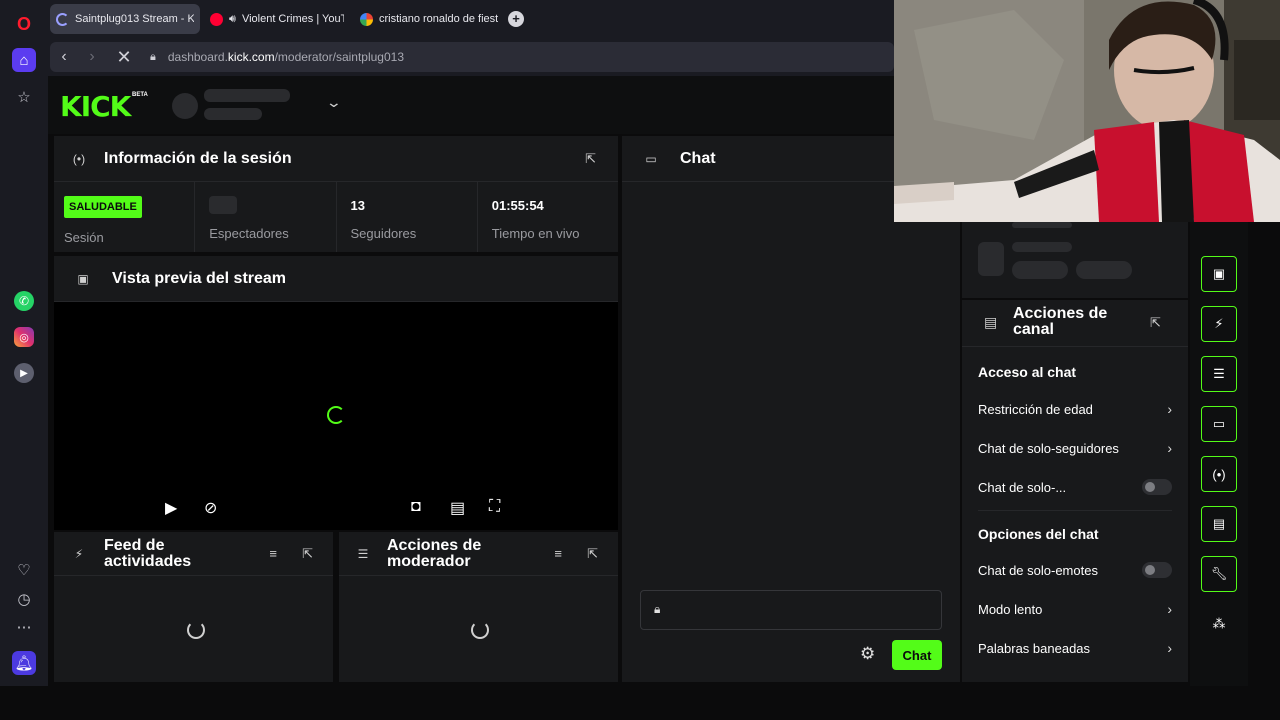 The height and width of the screenshot is (720, 1280). I want to click on chevron-down-icon: ⌄, so click(334, 102).